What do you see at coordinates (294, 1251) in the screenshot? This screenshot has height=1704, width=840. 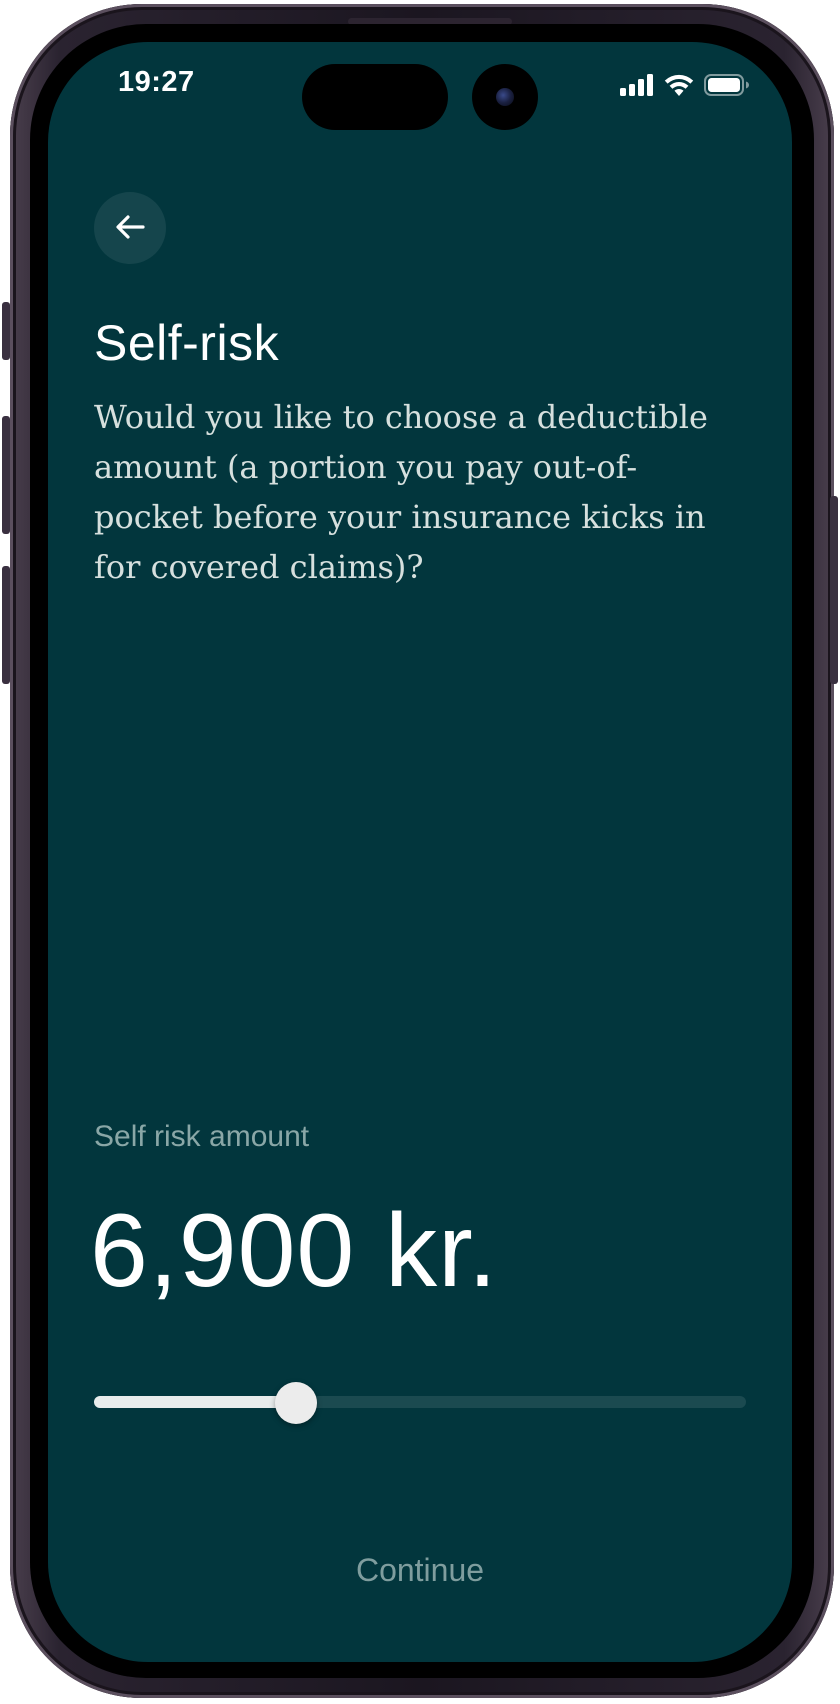 I see `amount-value: 6,900 kr.` at bounding box center [294, 1251].